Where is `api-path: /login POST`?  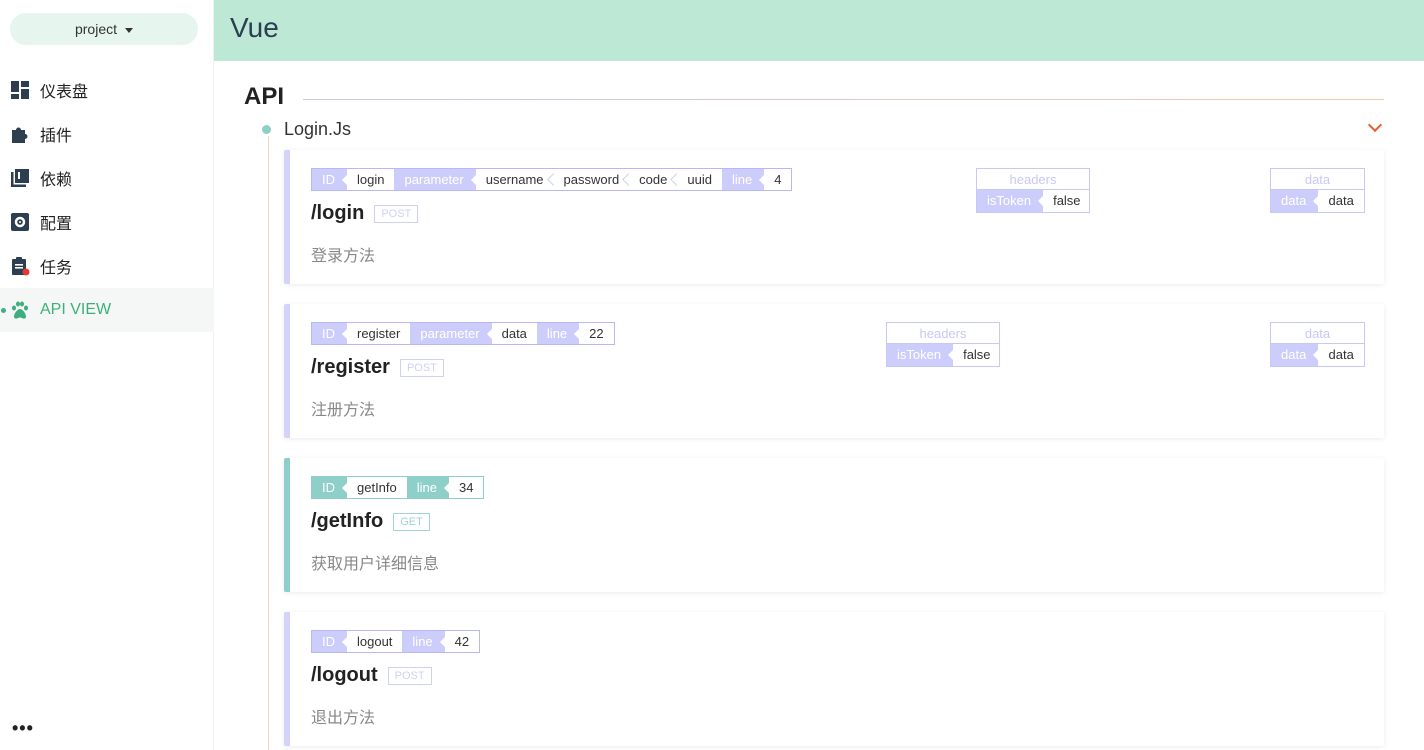 api-path: /login POST is located at coordinates (365, 213).